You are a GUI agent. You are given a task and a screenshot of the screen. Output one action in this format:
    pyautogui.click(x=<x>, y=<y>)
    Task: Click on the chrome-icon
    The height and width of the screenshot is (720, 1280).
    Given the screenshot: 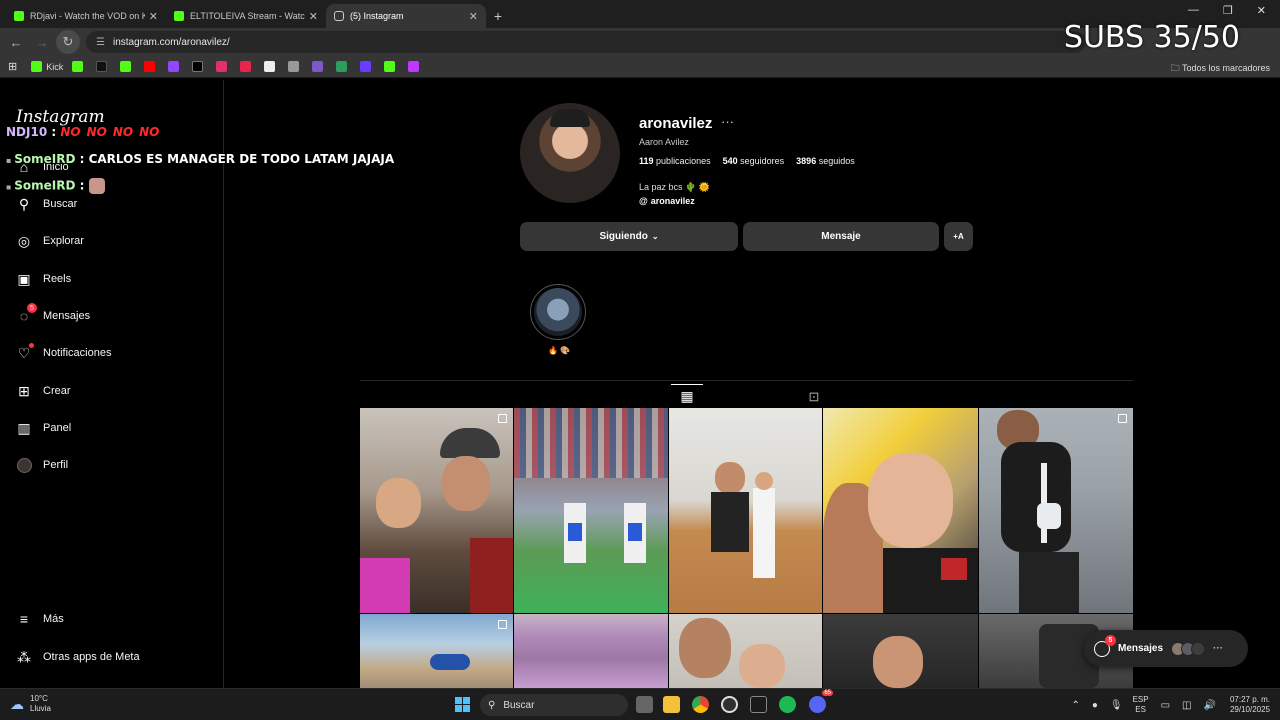 What is the action you would take?
    pyautogui.click(x=700, y=704)
    